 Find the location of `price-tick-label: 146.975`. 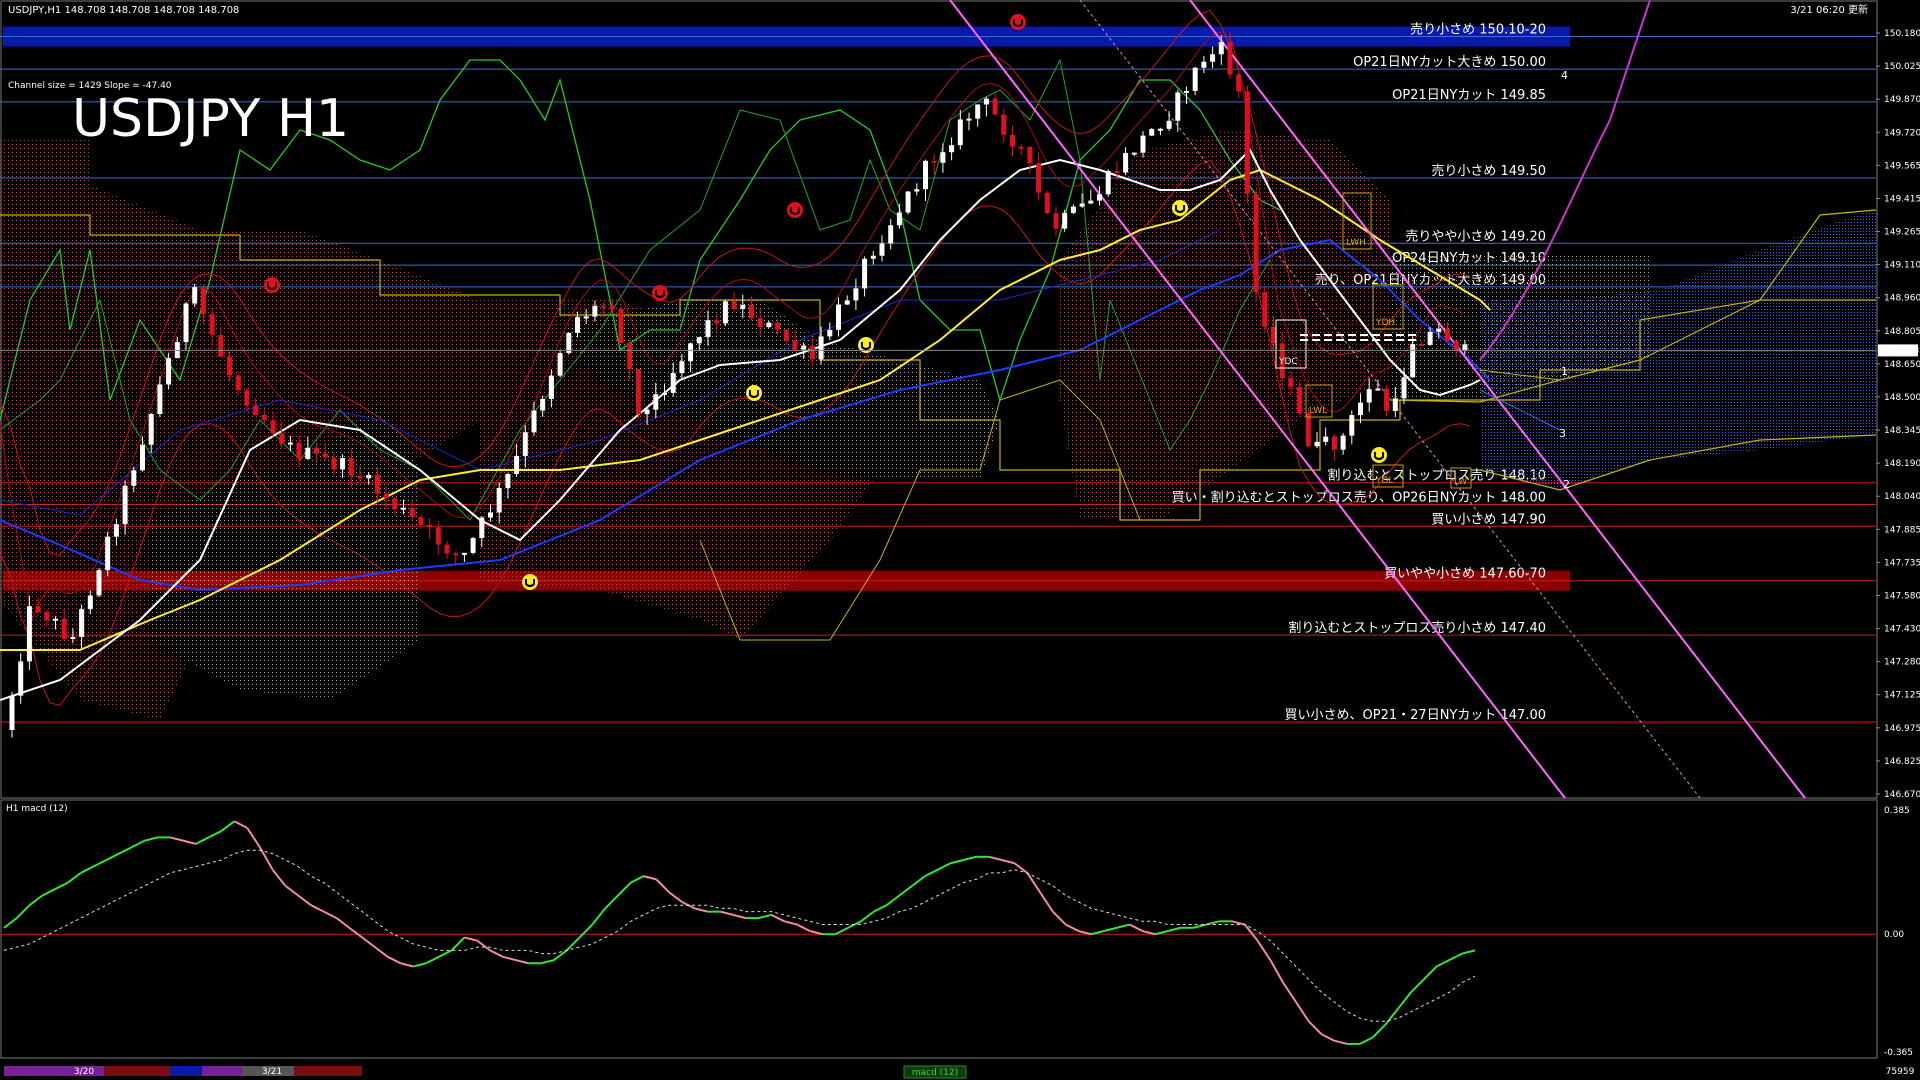

price-tick-label: 146.975 is located at coordinates (1902, 729).